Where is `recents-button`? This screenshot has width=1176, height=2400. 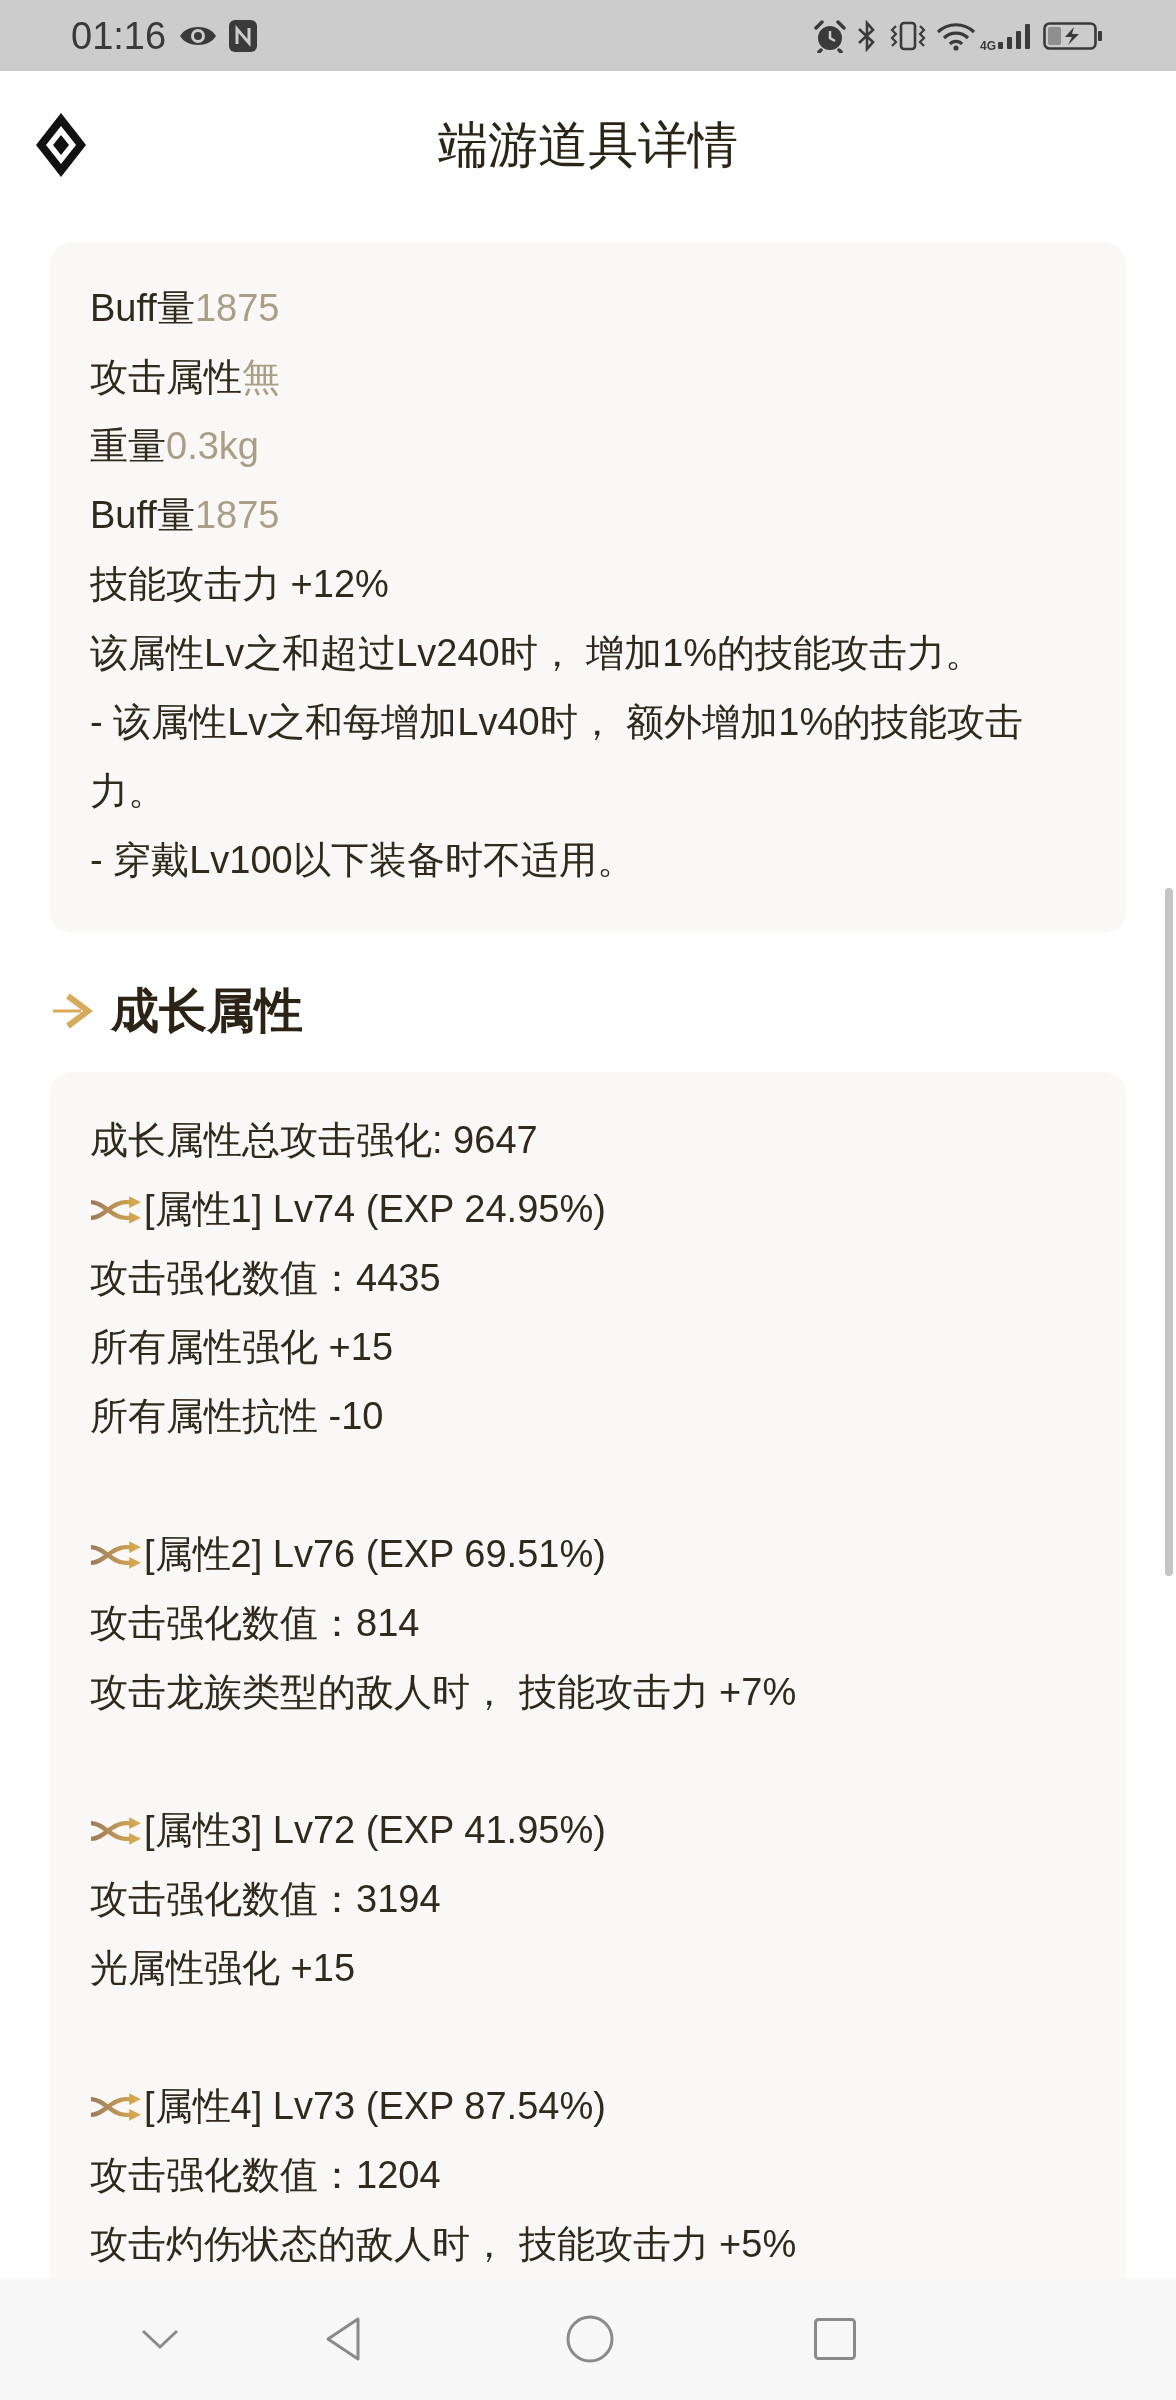
recents-button is located at coordinates (835, 2339).